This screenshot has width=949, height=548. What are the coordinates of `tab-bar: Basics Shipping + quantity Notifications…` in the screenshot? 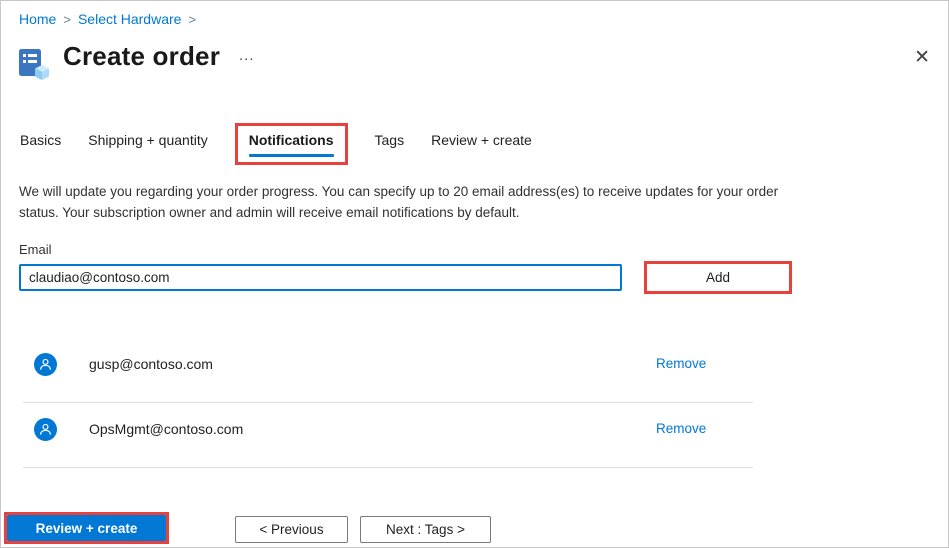 It's located at (276, 144).